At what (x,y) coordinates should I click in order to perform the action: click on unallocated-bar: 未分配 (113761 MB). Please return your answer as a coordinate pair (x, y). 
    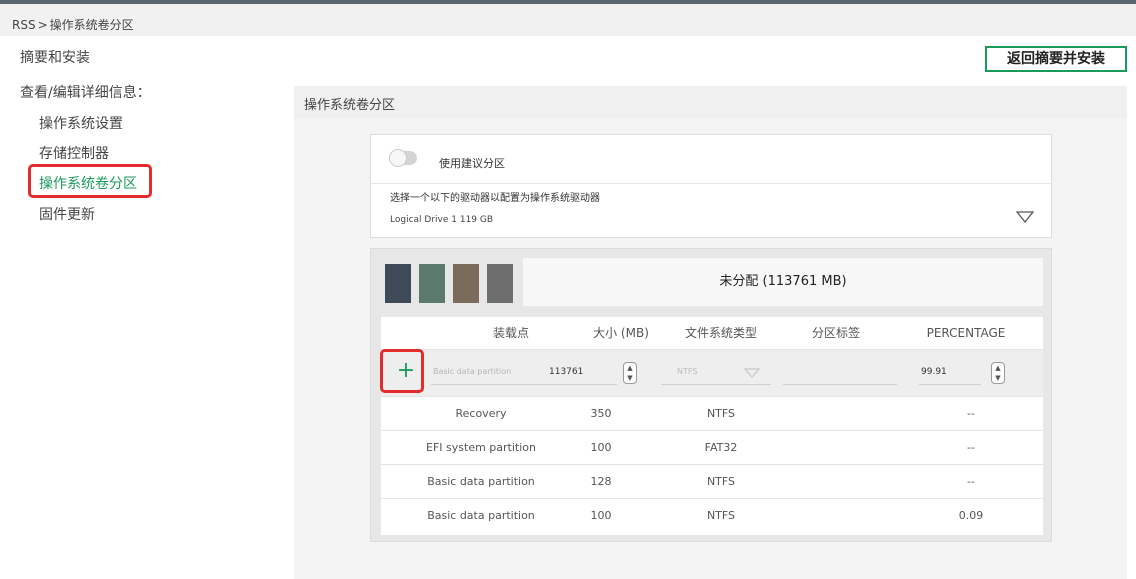
    Looking at the image, I should click on (783, 282).